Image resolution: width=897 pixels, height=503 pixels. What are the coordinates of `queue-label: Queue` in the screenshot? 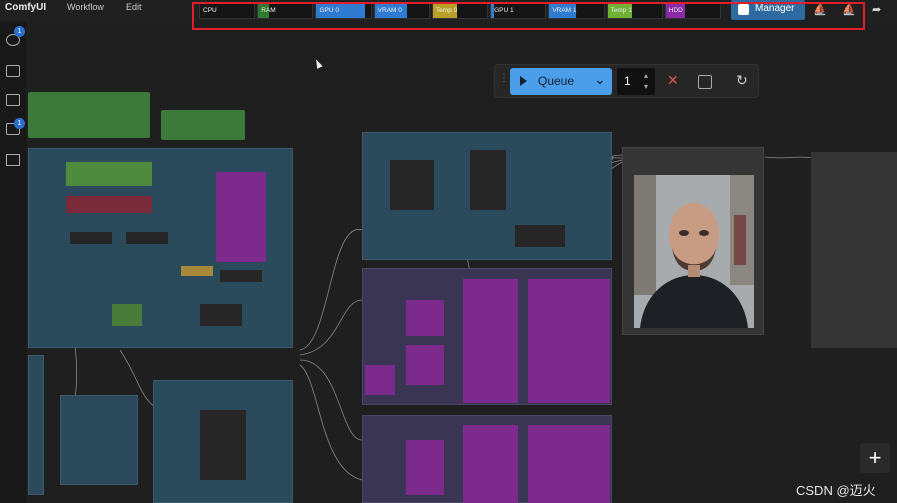 It's located at (556, 81).